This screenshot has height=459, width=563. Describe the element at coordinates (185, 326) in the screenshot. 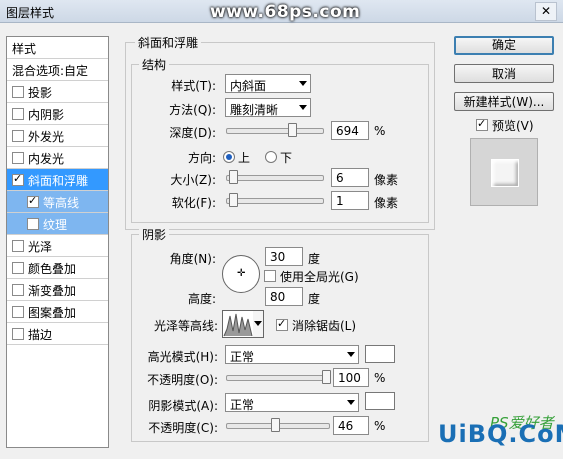

I see `gloss-contour-label: 光泽等高线:` at that location.